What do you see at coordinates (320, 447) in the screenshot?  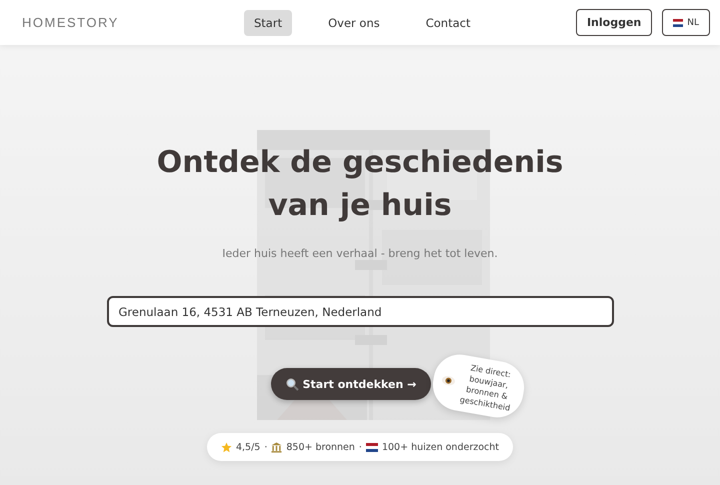 I see `stat-text: 850+ bronnen` at bounding box center [320, 447].